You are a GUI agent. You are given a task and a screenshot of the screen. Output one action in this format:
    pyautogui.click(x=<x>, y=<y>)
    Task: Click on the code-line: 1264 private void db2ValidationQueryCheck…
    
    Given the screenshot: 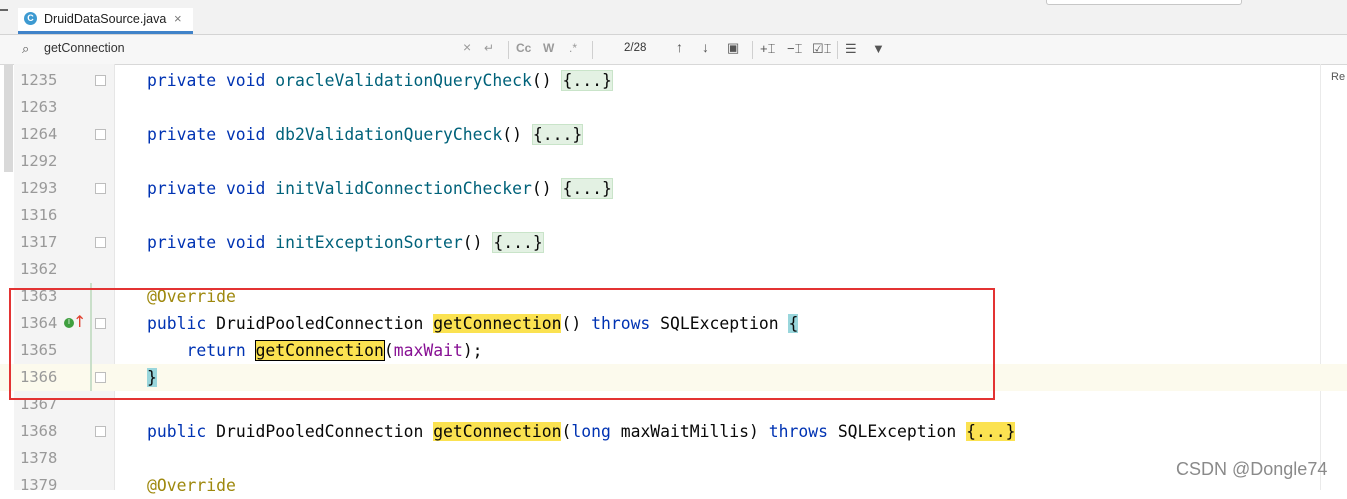 What is the action you would take?
    pyautogui.click(x=673, y=134)
    